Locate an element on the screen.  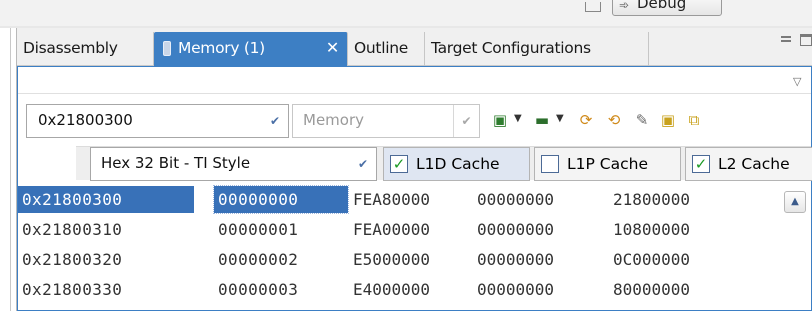
l1d-cache-checkbox: ✓ L1D Cache is located at coordinates (456, 164).